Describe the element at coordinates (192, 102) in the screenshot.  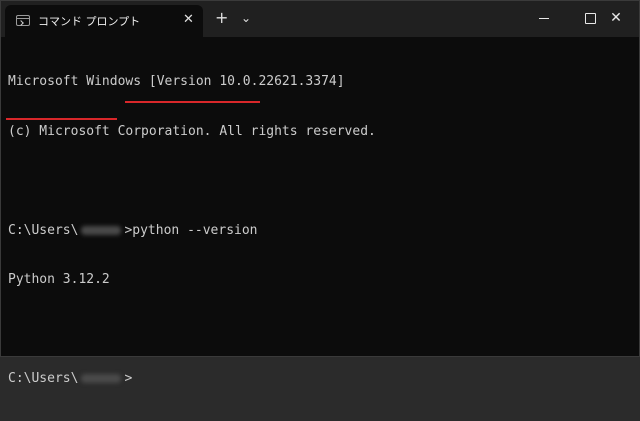
I see `command-highlight-underline` at that location.